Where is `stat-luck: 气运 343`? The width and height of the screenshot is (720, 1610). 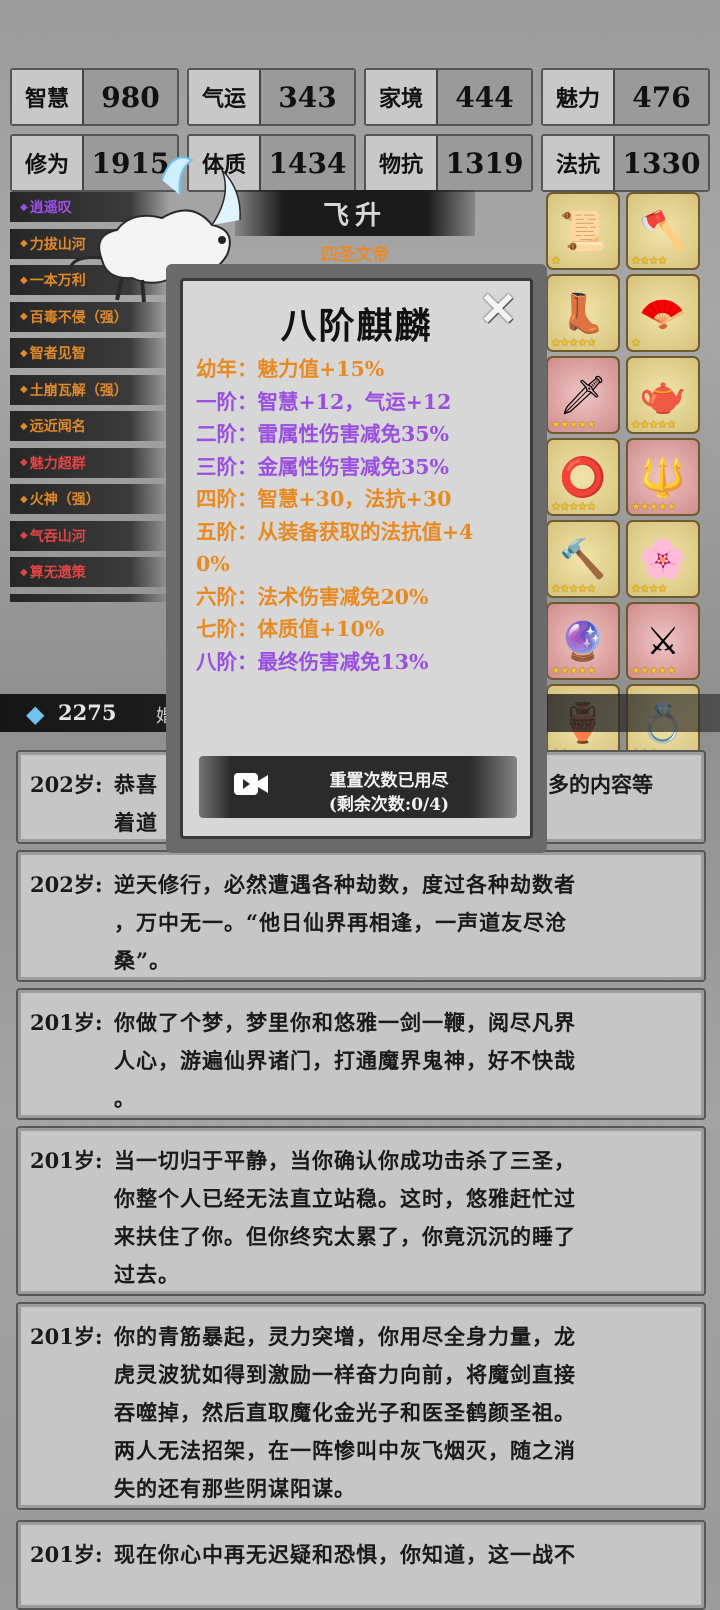 stat-luck: 气运 343 is located at coordinates (271, 97).